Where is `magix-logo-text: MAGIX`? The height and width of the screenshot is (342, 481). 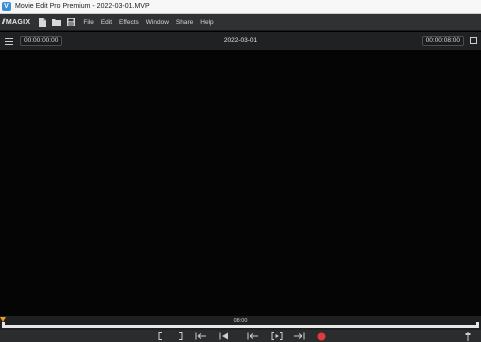
magix-logo-text: MAGIX is located at coordinates (18, 22).